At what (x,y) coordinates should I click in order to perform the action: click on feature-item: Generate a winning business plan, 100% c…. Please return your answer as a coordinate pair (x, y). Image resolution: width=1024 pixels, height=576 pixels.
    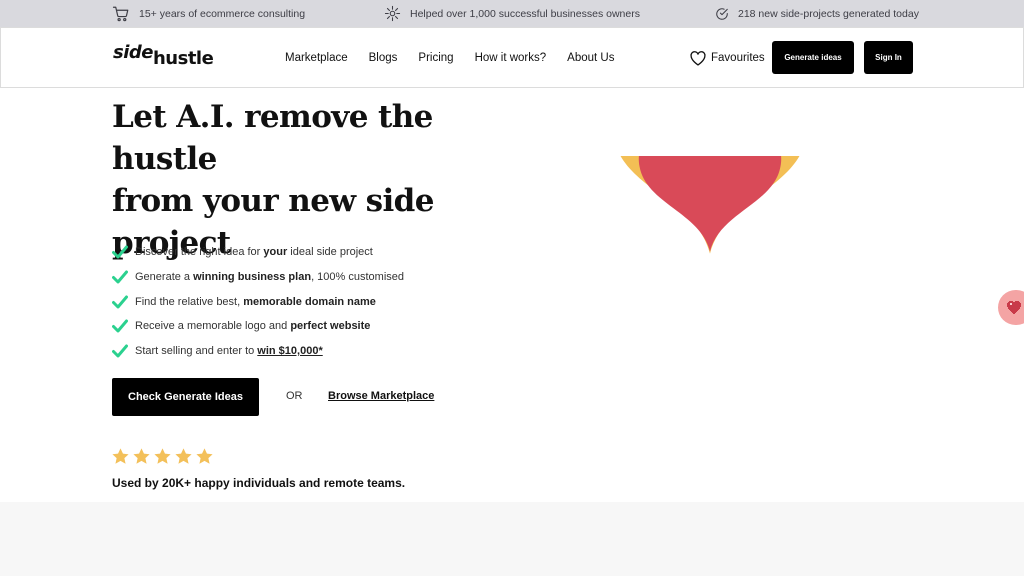
    Looking at the image, I should click on (258, 277).